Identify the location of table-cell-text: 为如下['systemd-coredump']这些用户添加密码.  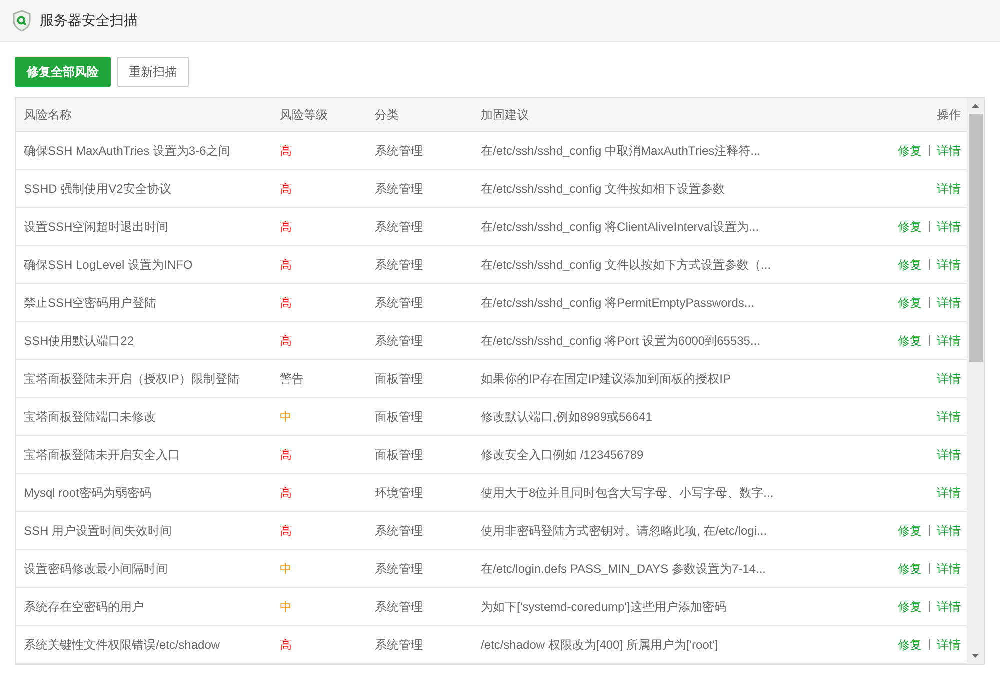
(604, 607).